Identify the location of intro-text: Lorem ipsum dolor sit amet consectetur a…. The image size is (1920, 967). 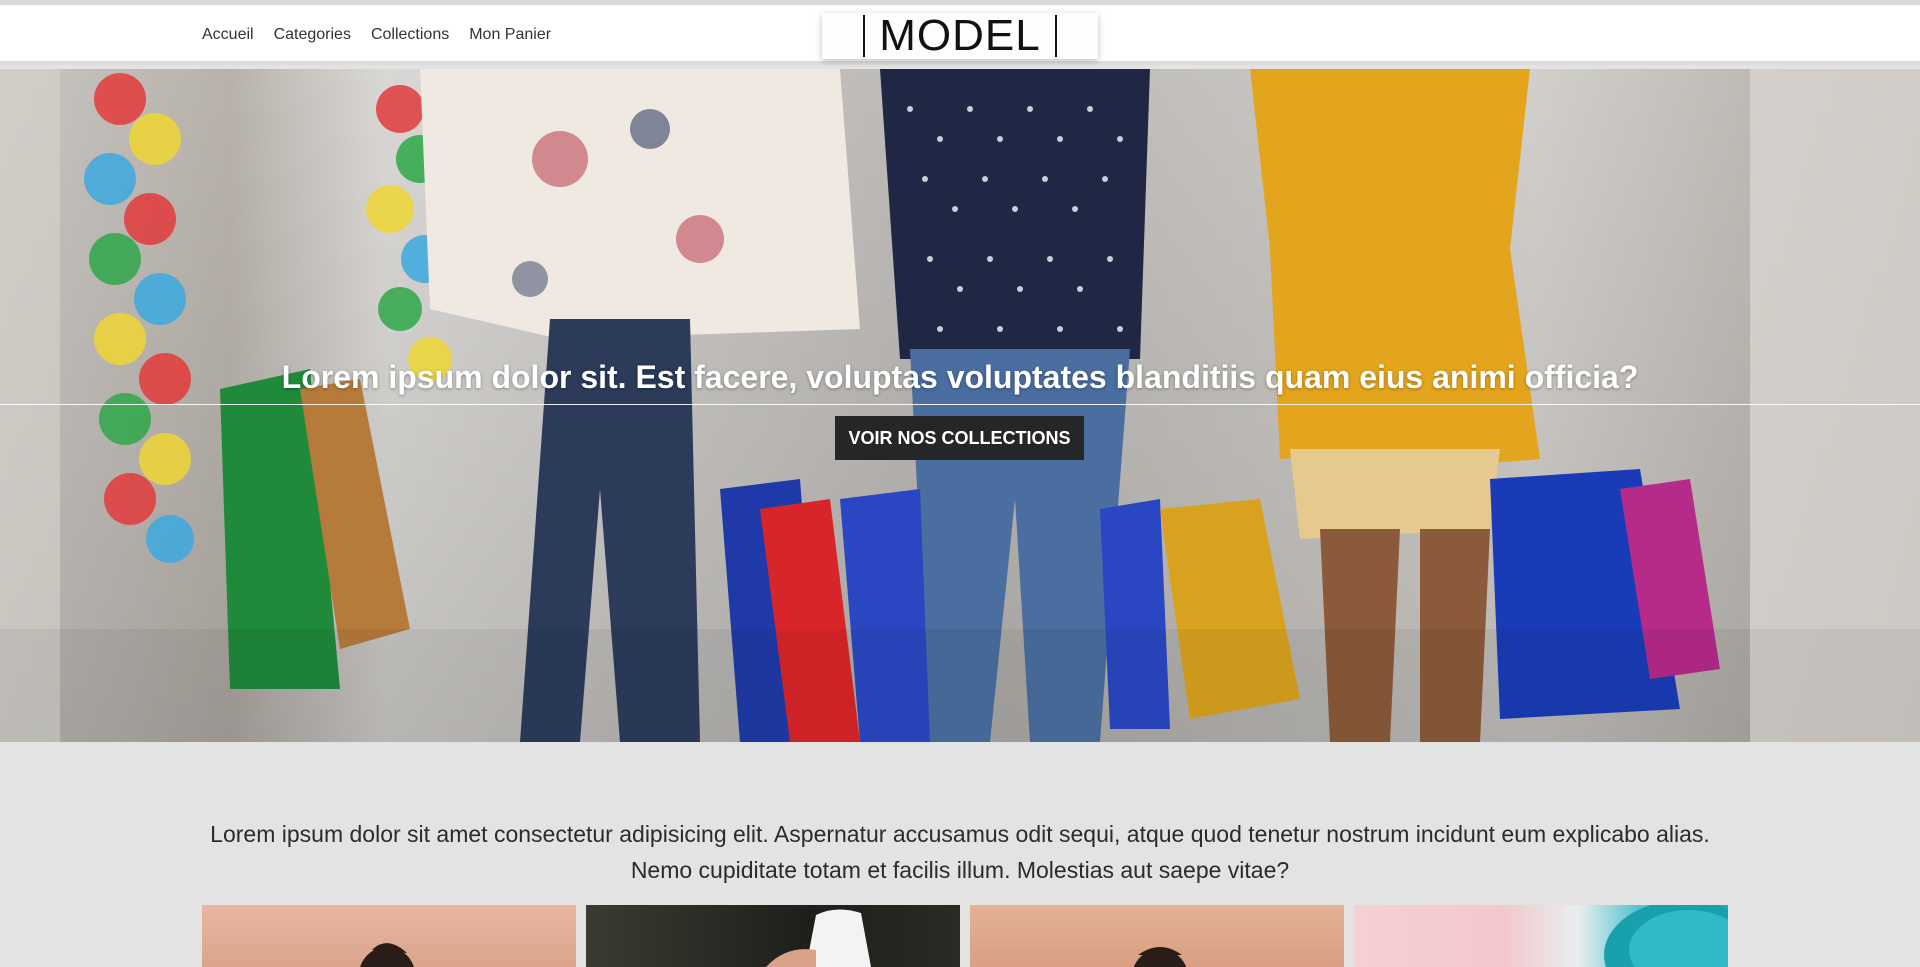
(960, 852).